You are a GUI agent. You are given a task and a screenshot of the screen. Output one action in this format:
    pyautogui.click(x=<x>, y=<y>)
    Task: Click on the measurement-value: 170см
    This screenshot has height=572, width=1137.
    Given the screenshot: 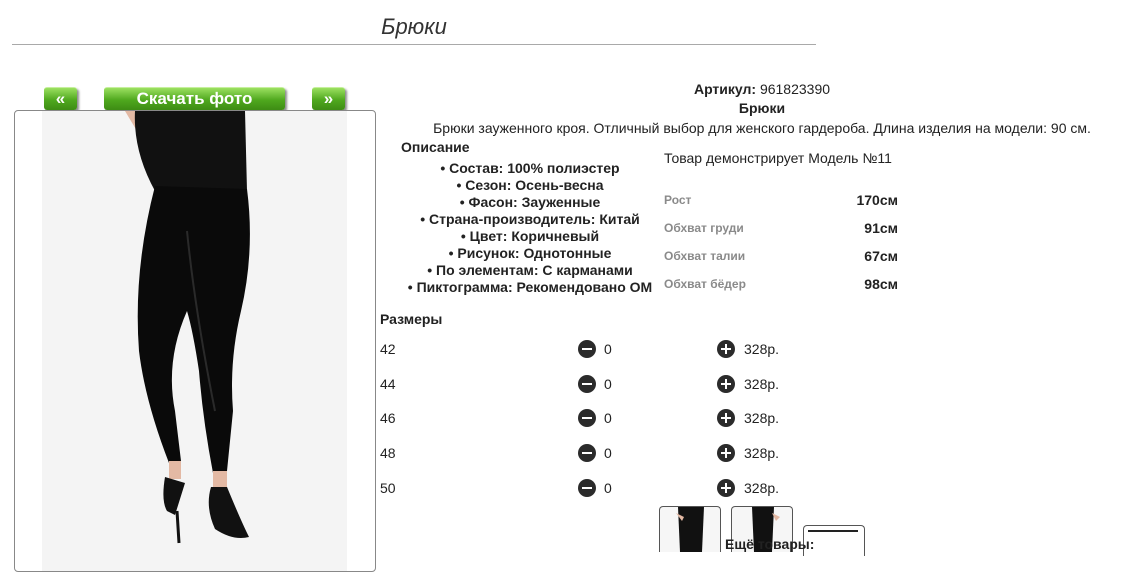 What is the action you would take?
    pyautogui.click(x=877, y=200)
    